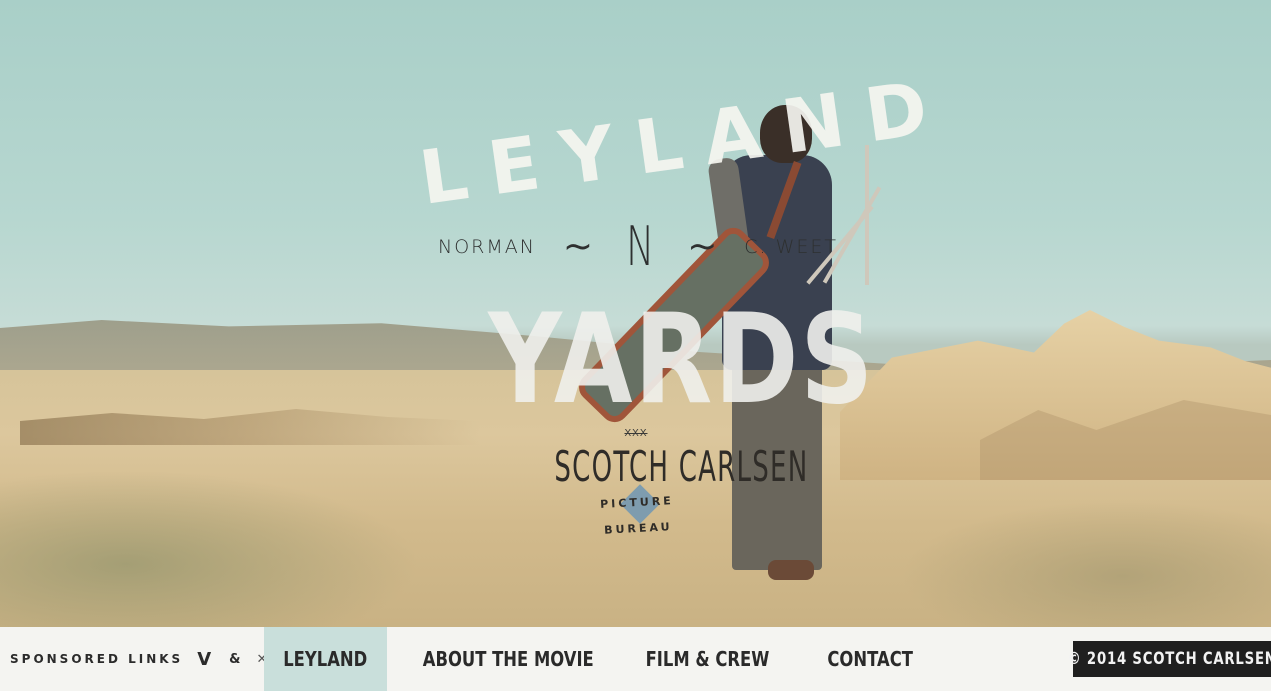 This screenshot has height=691, width=1271. I want to click on monogram: N, so click(640, 246).